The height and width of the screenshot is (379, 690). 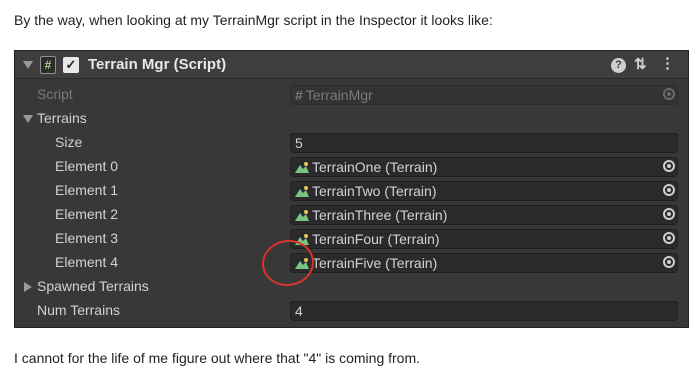 I want to click on element-label: Element 0, so click(x=87, y=166).